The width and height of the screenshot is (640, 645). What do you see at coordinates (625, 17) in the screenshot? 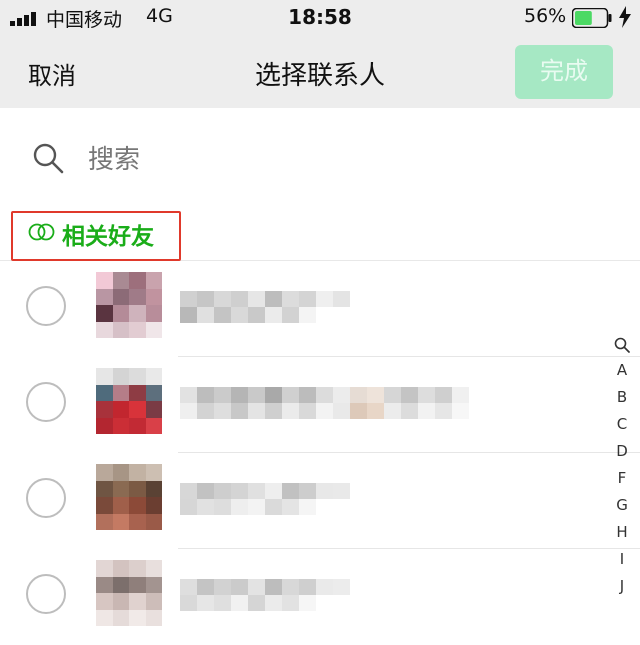
I see `charging-bolt-icon` at bounding box center [625, 17].